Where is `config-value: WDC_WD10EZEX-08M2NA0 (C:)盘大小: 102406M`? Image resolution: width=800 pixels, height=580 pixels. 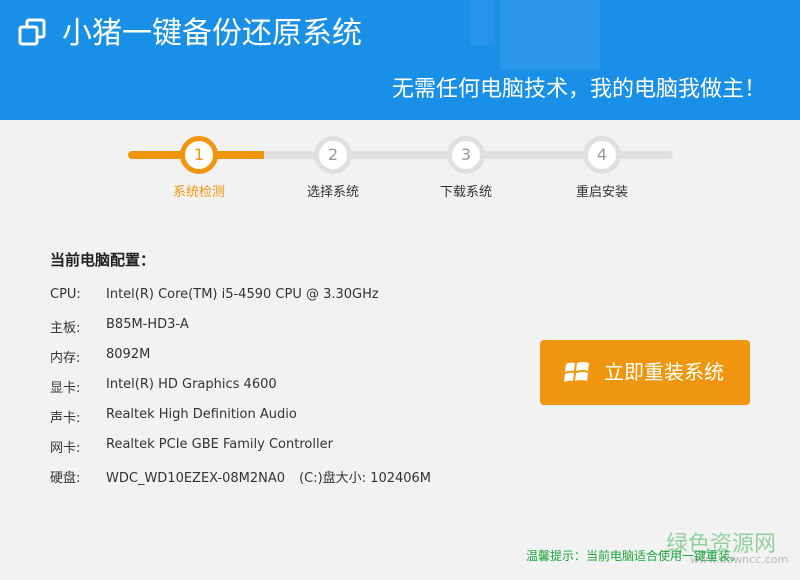
config-value: WDC_WD10EZEX-08M2NA0 (C:)盘大小: 102406M is located at coordinates (268, 476).